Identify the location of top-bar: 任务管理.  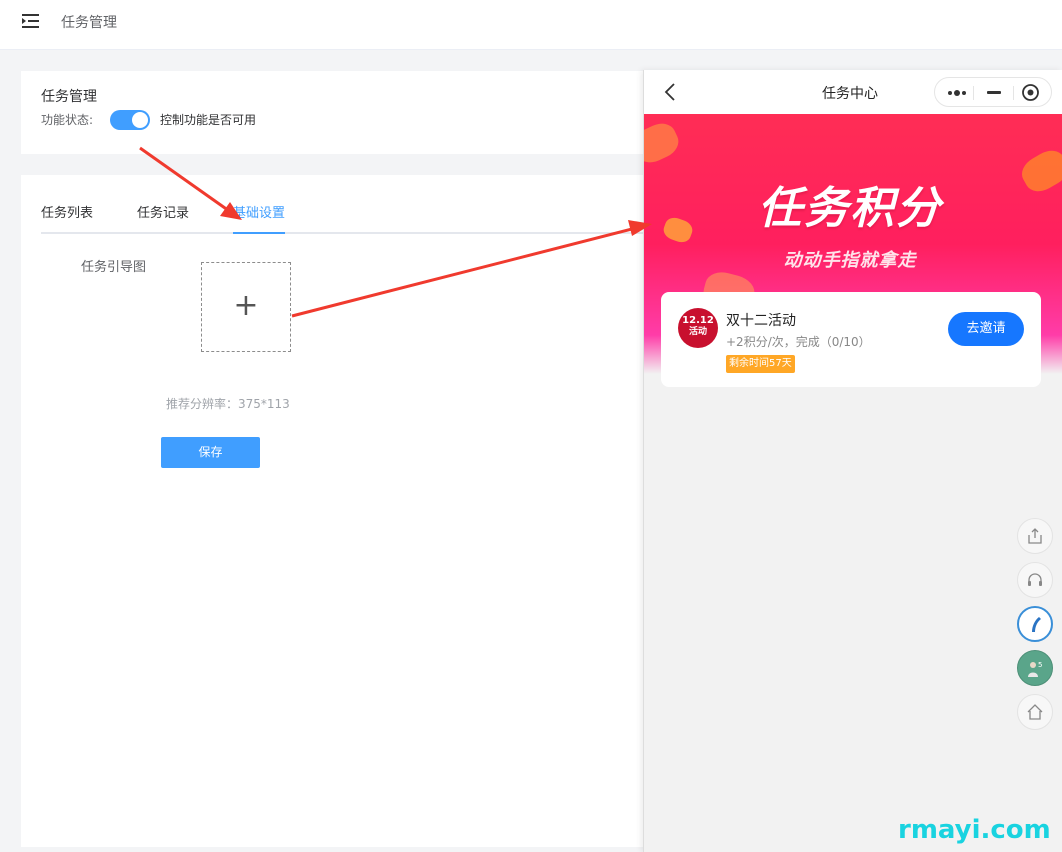
(531, 25).